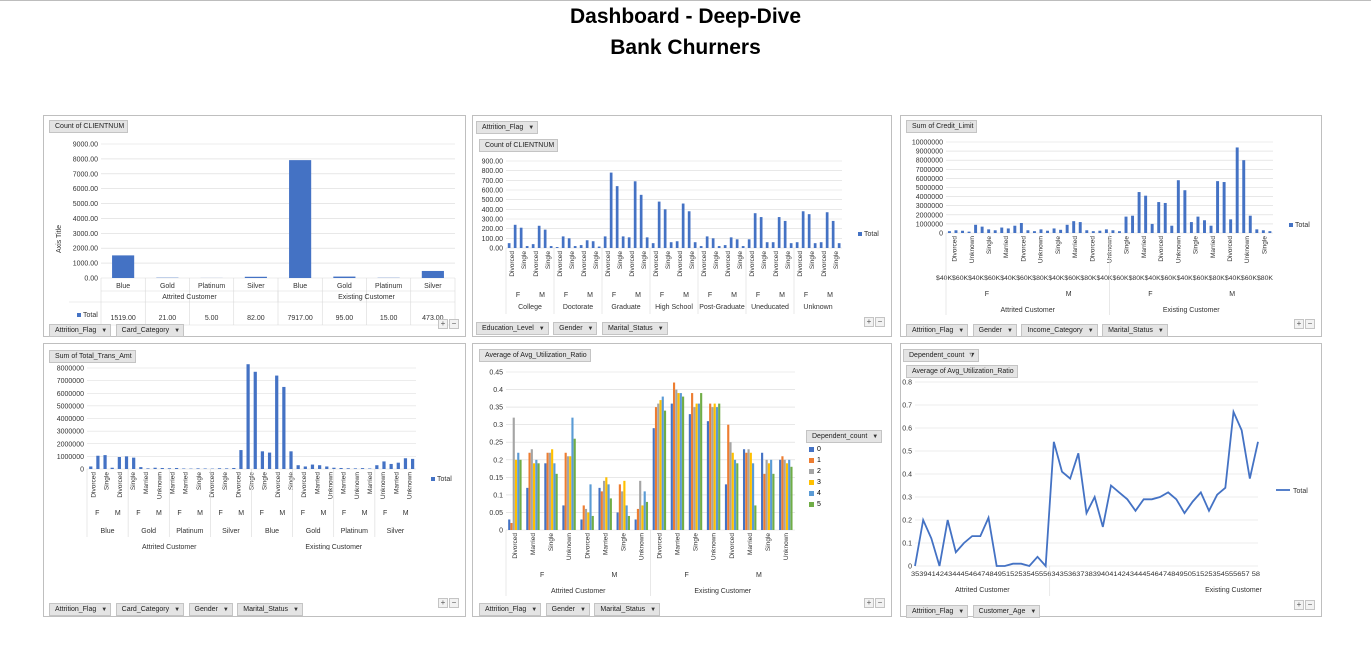 Image resolution: width=1371 pixels, height=662 pixels. What do you see at coordinates (507, 127) in the screenshot?
I see `attrition-flag-page-filter: Attrition_Flag ▼` at bounding box center [507, 127].